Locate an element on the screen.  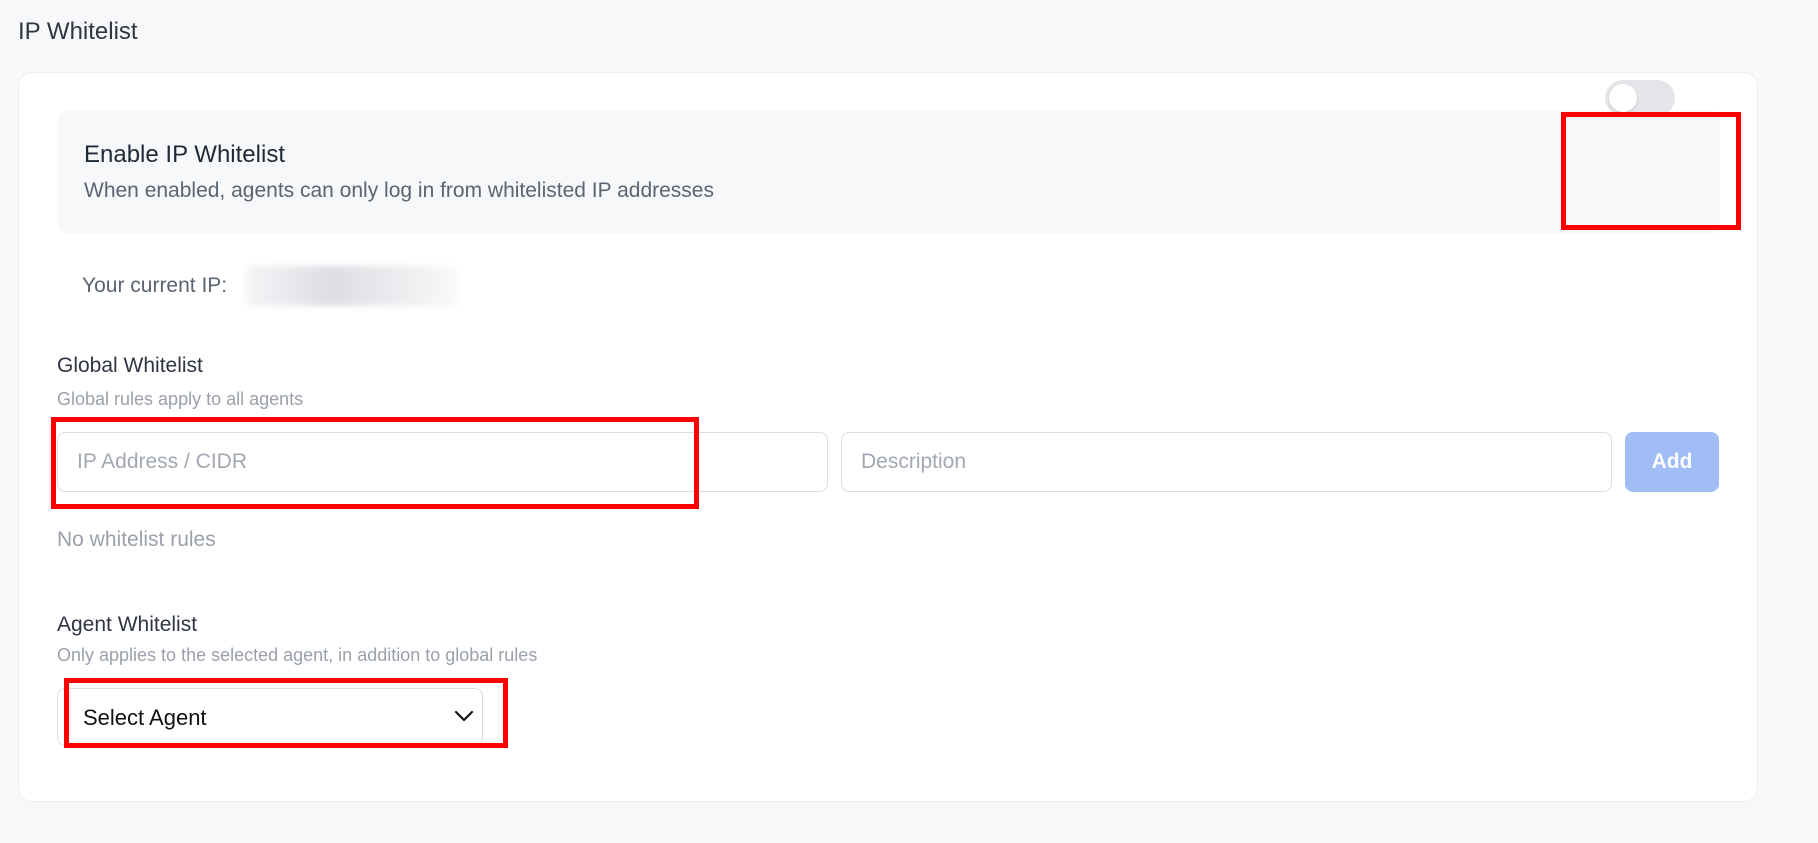
add-button: Add is located at coordinates (1672, 462).